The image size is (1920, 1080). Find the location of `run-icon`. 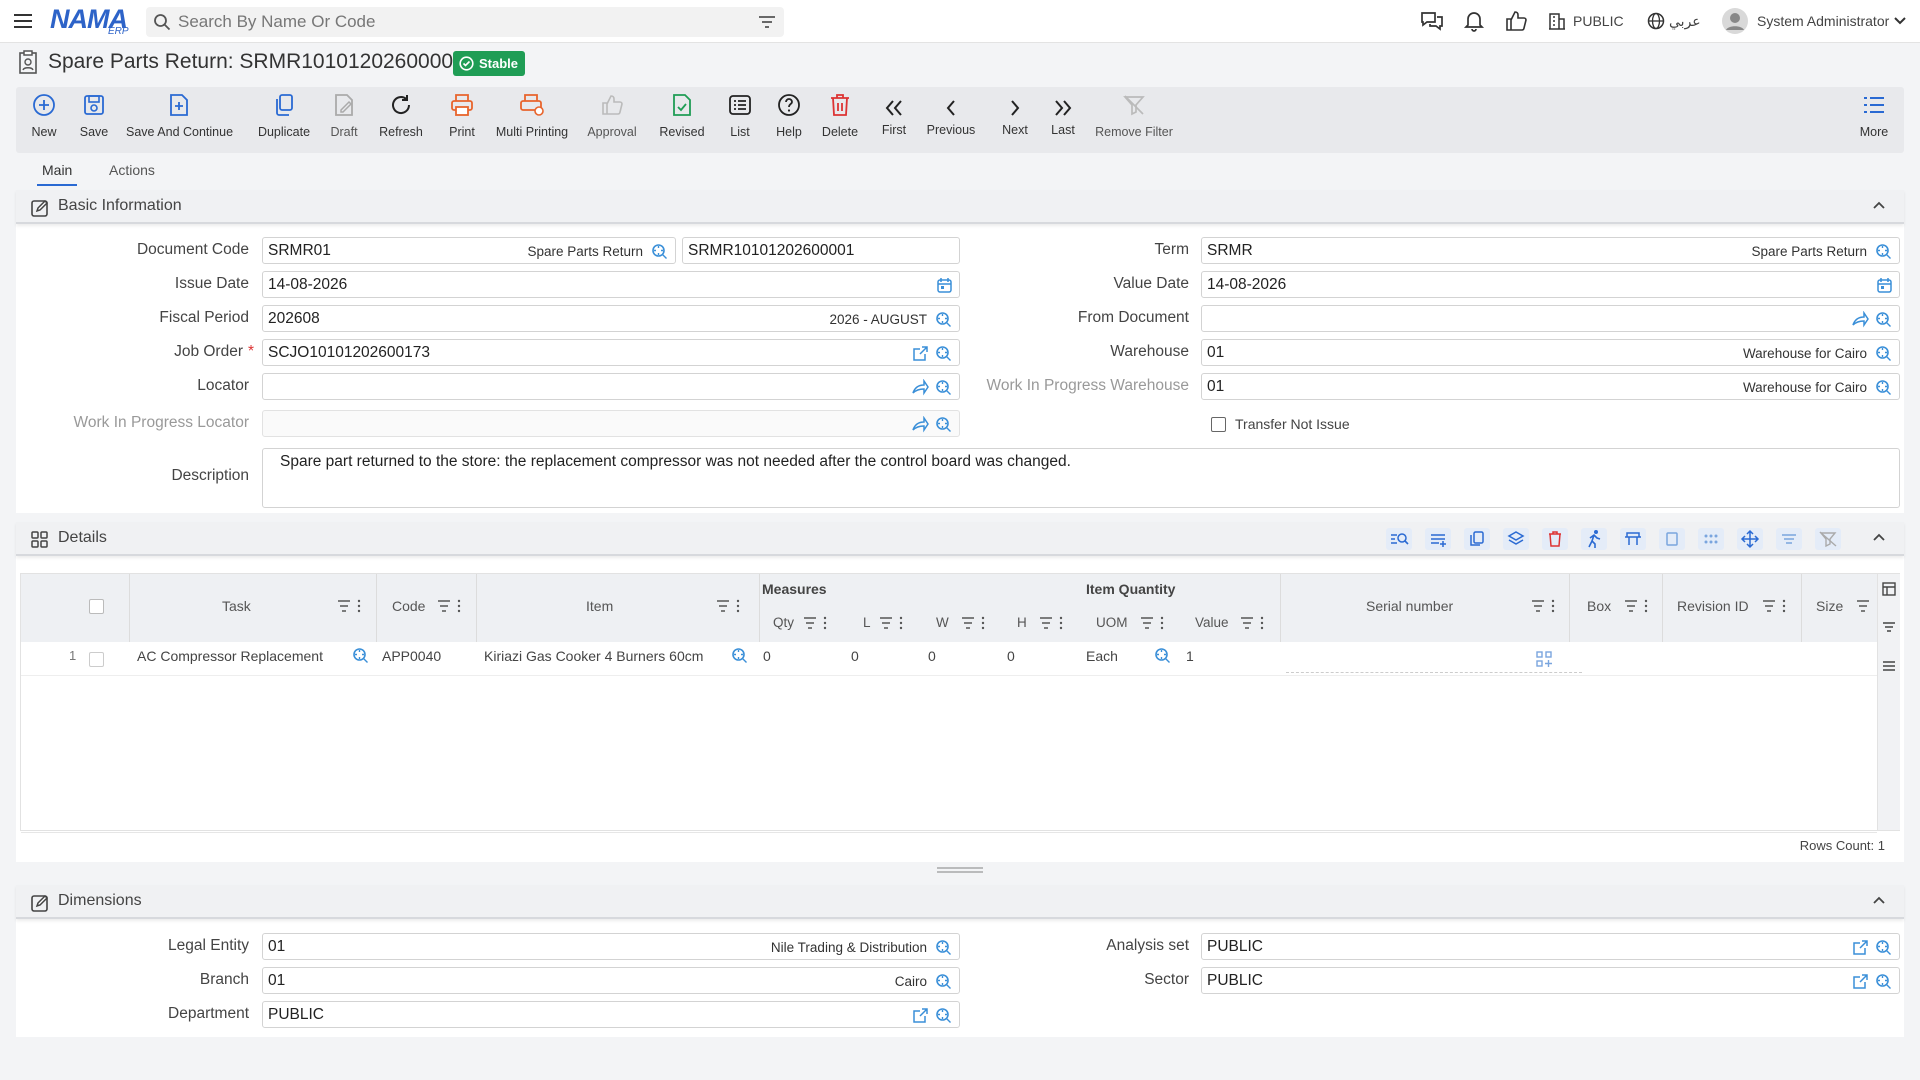

run-icon is located at coordinates (1594, 539).